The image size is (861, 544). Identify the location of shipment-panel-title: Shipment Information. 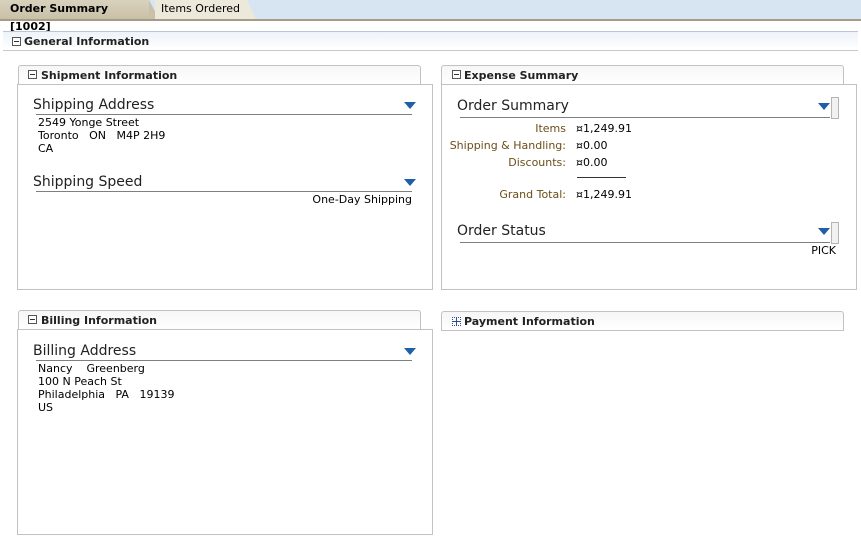
(109, 75).